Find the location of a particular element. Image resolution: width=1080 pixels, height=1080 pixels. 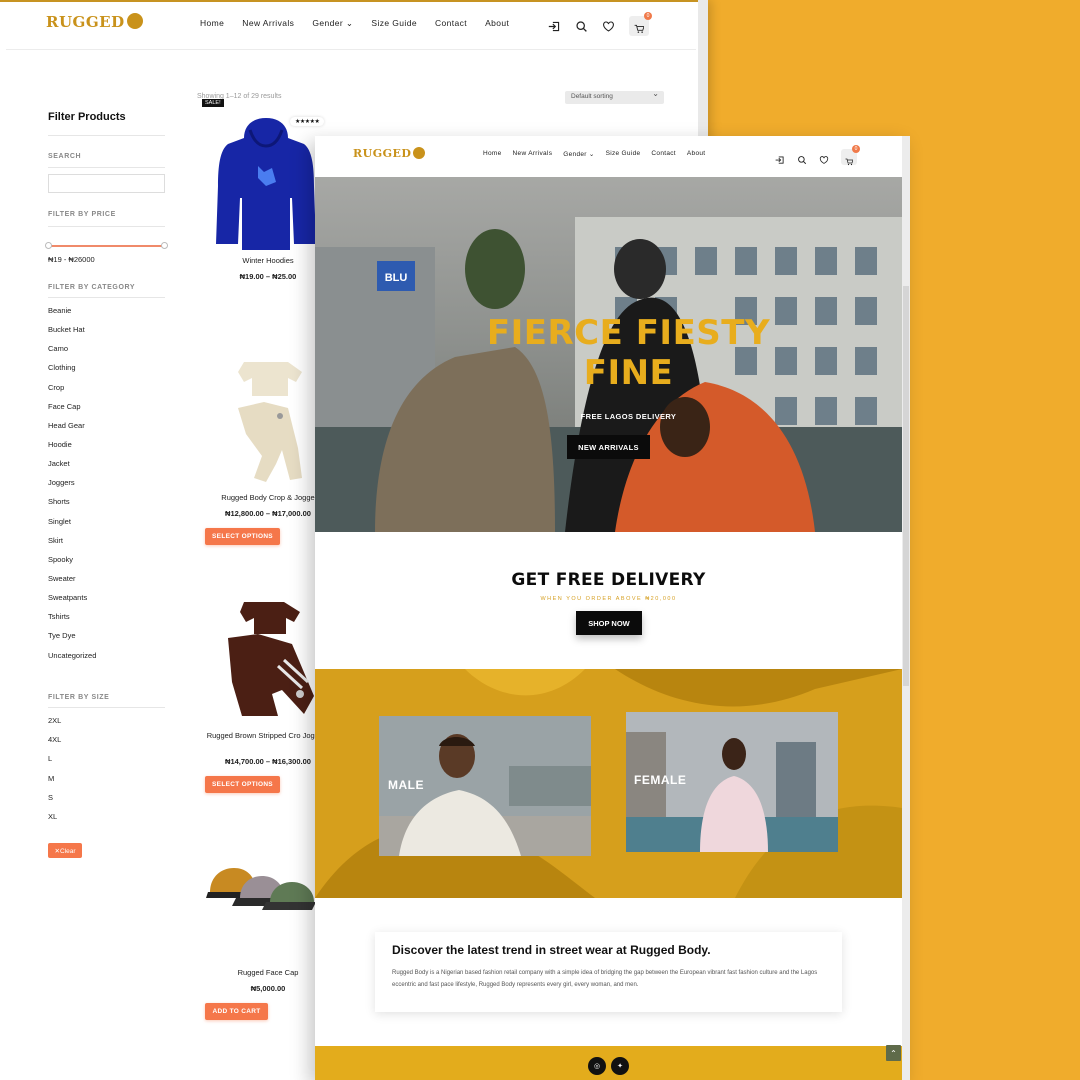

male-label: MALE is located at coordinates (406, 785).